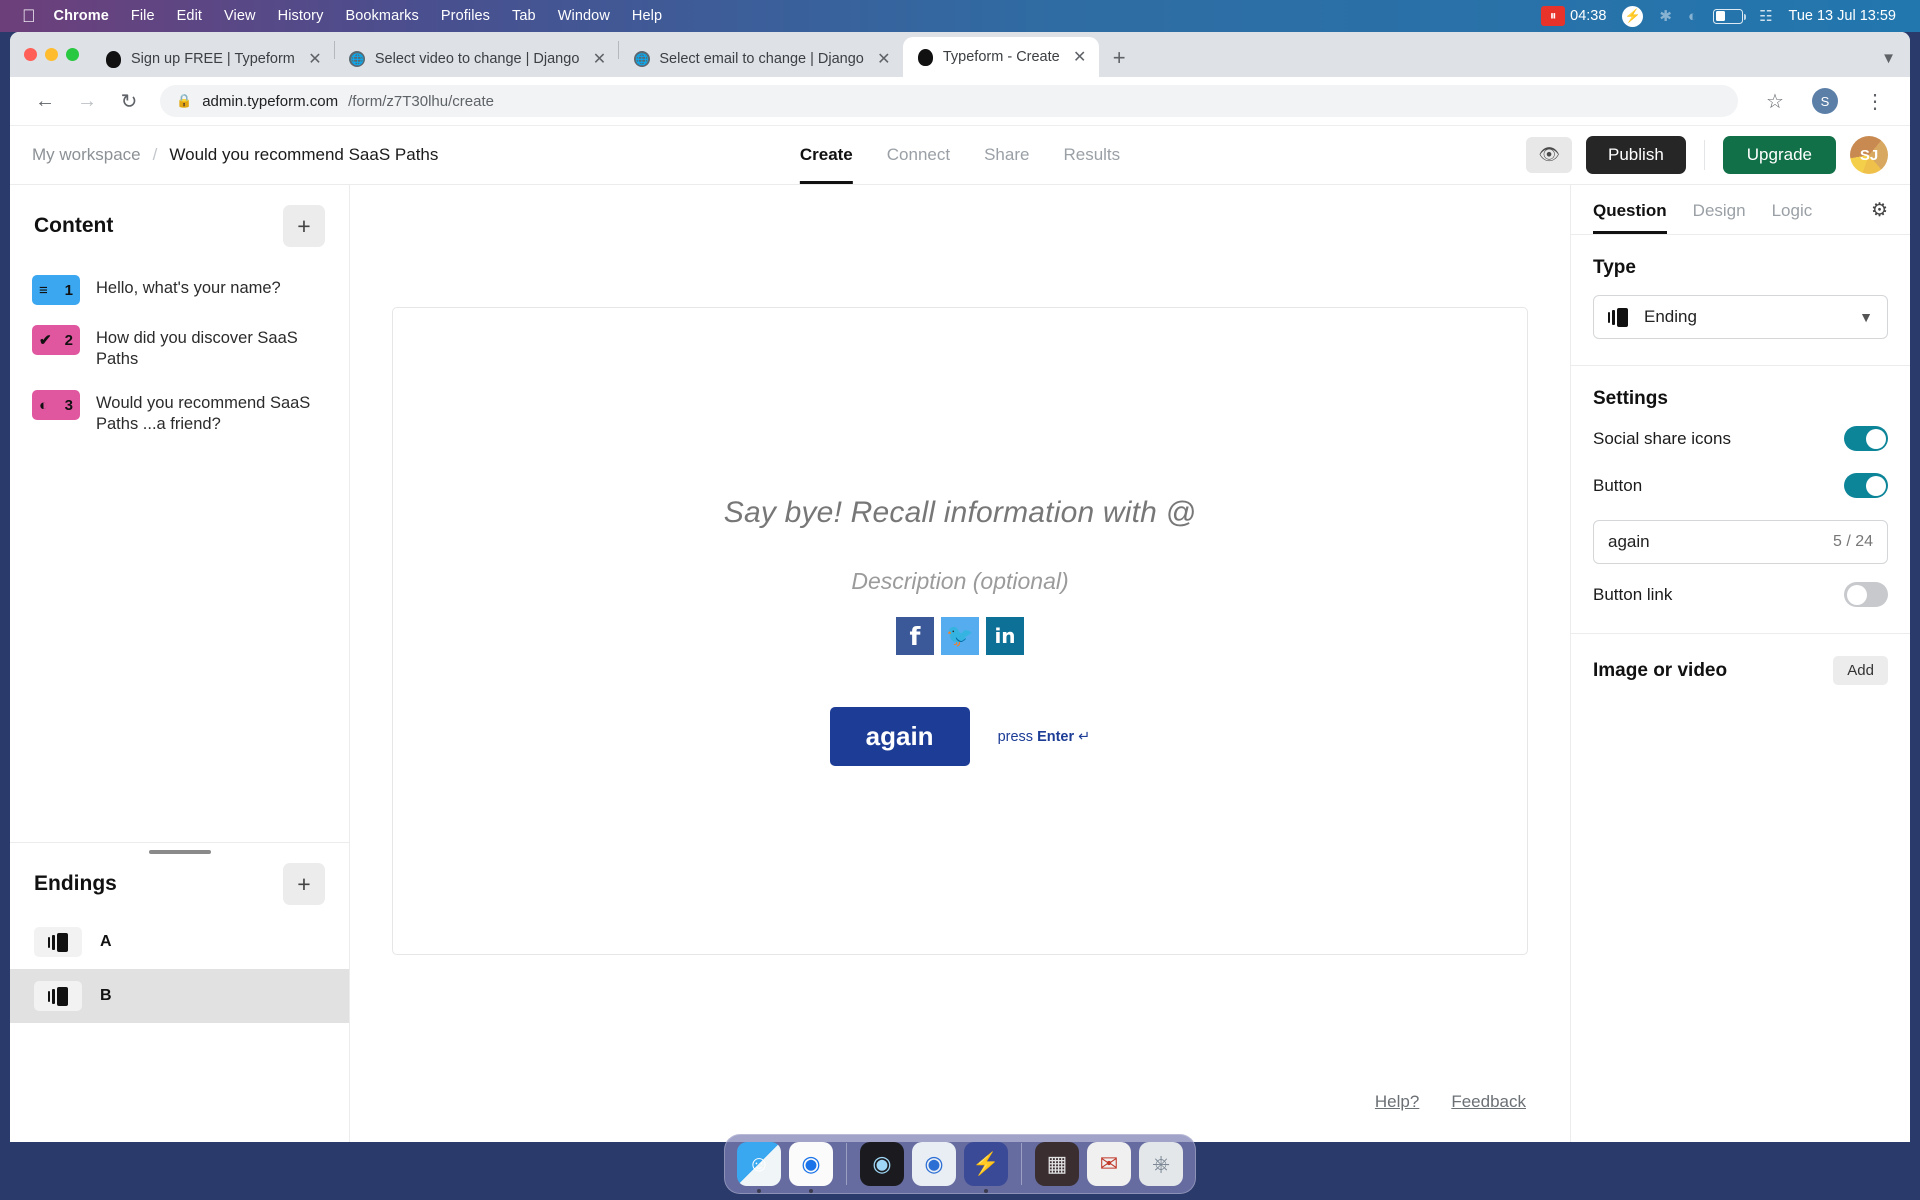 The image size is (1920, 1200). What do you see at coordinates (1397, 1102) in the screenshot?
I see `help-link: Help?` at bounding box center [1397, 1102].